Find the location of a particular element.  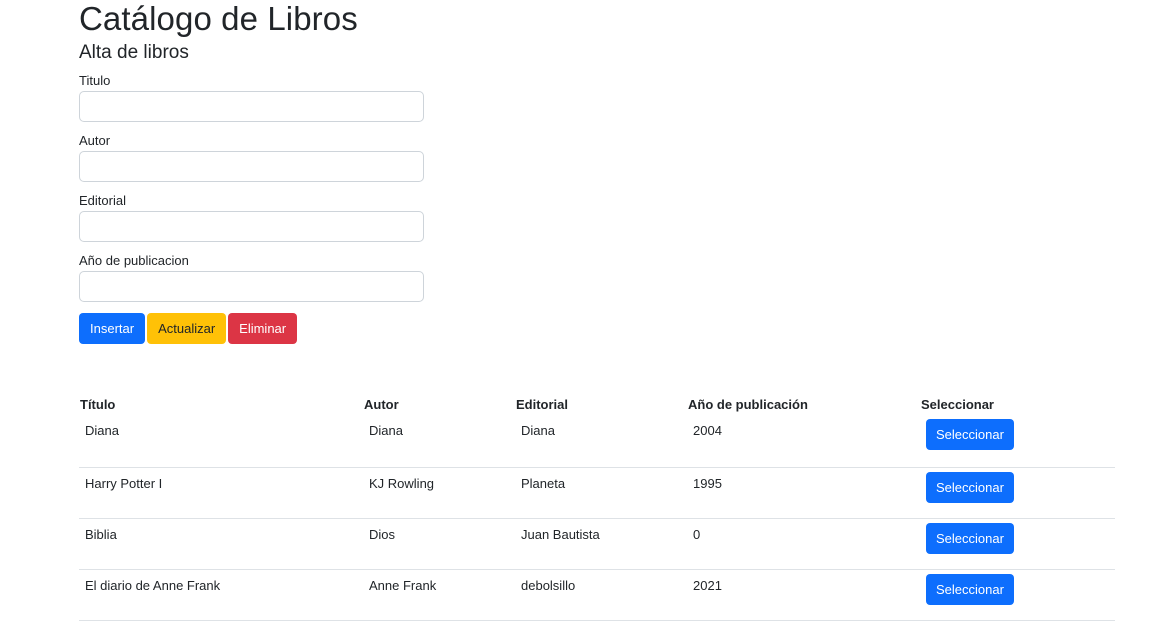

table-row: Biblia Dios Juan Bautista 0 Seleccionar is located at coordinates (597, 544).